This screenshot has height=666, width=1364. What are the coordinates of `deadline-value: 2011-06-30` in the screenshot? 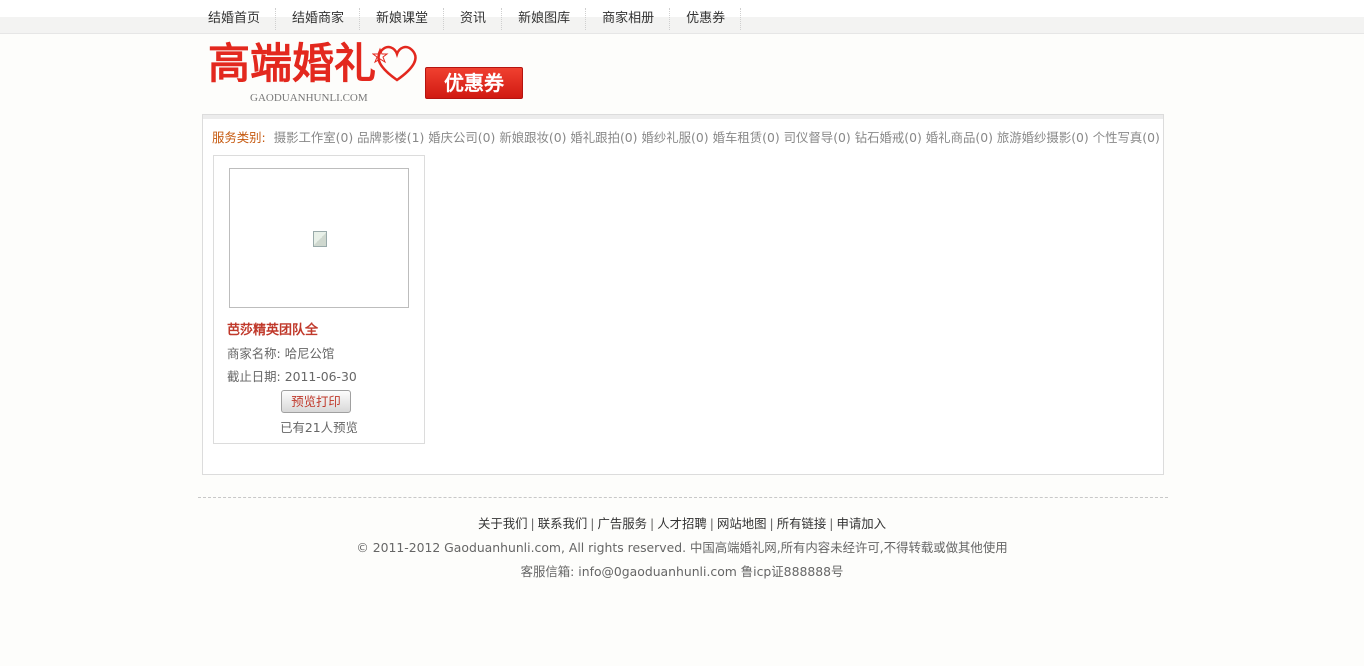 It's located at (320, 376).